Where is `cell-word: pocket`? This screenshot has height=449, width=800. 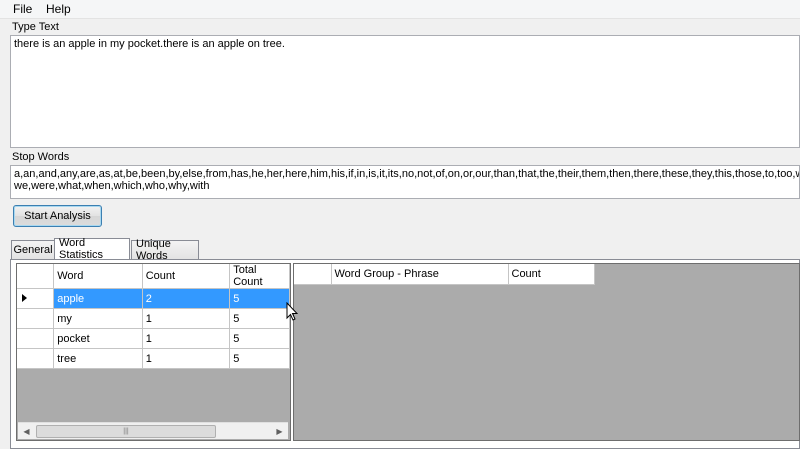
cell-word: pocket is located at coordinates (98, 338).